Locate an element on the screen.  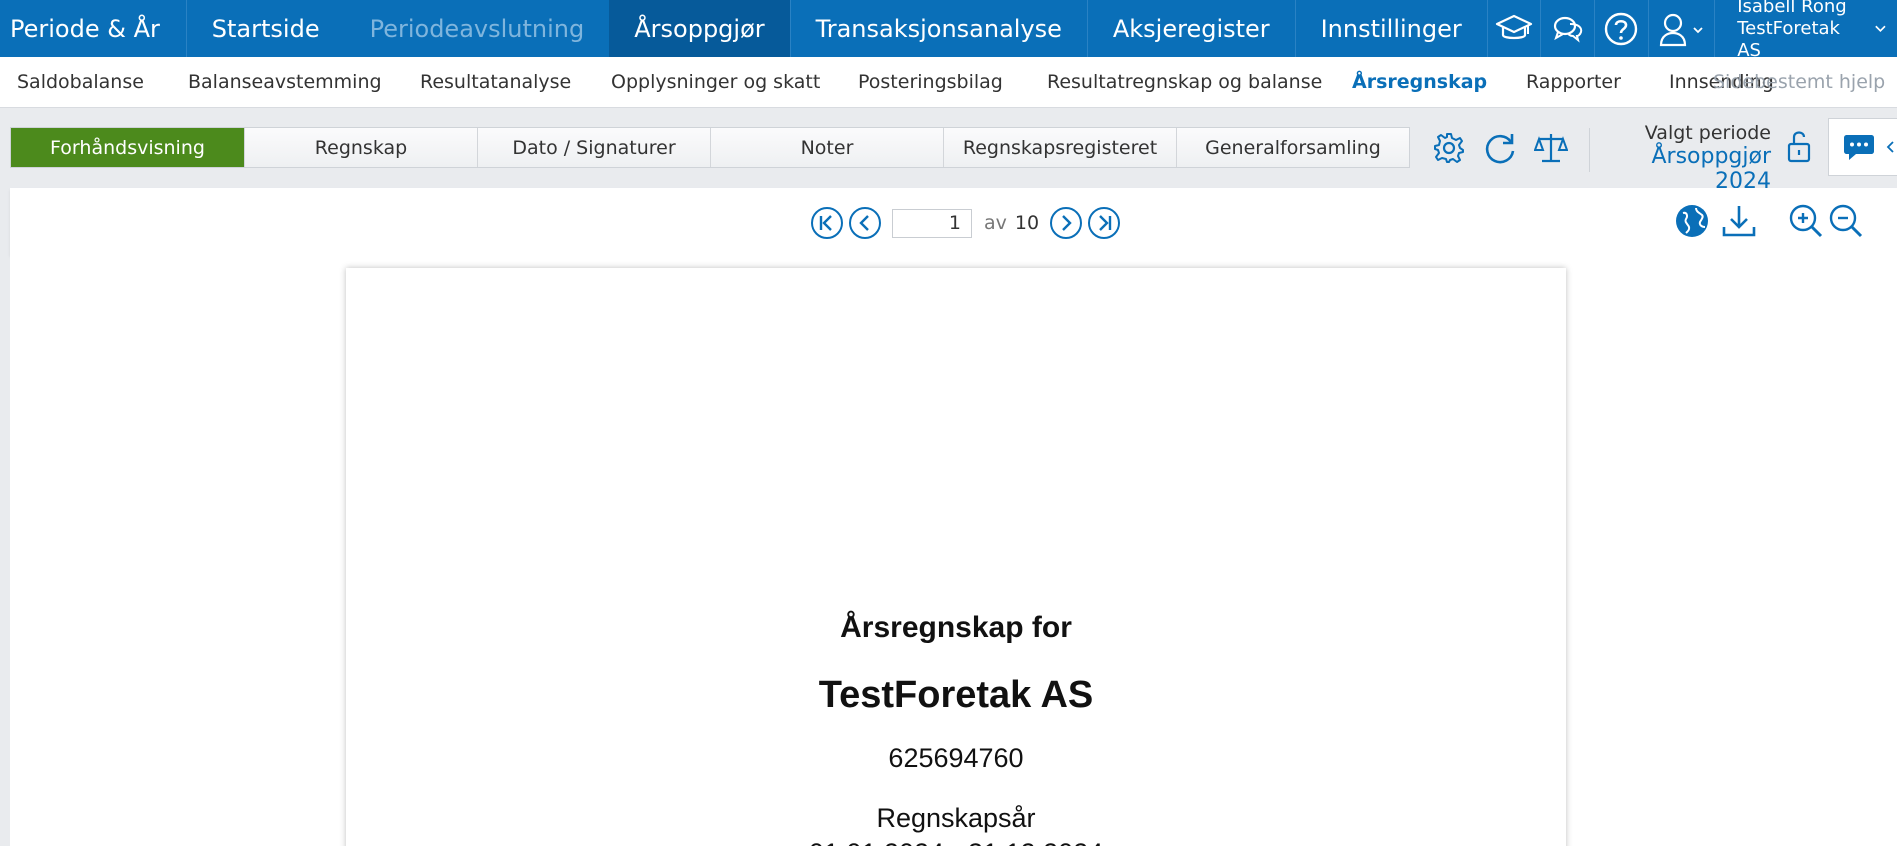
subnav-rapporter: Rapporter is located at coordinates (1573, 82).